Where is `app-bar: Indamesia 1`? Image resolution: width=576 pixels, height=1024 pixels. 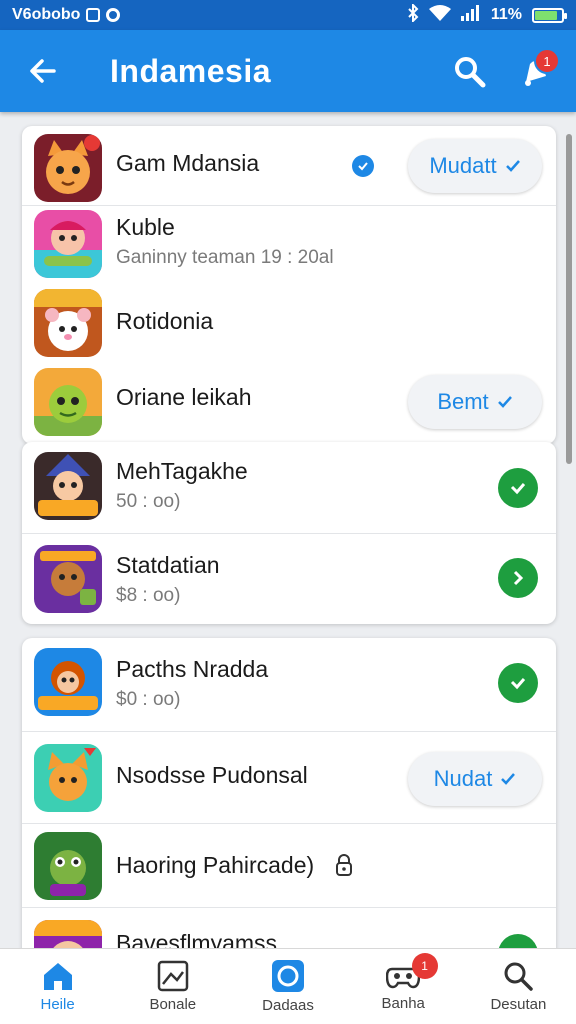
app-bar: Indamesia 1 is located at coordinates (288, 71).